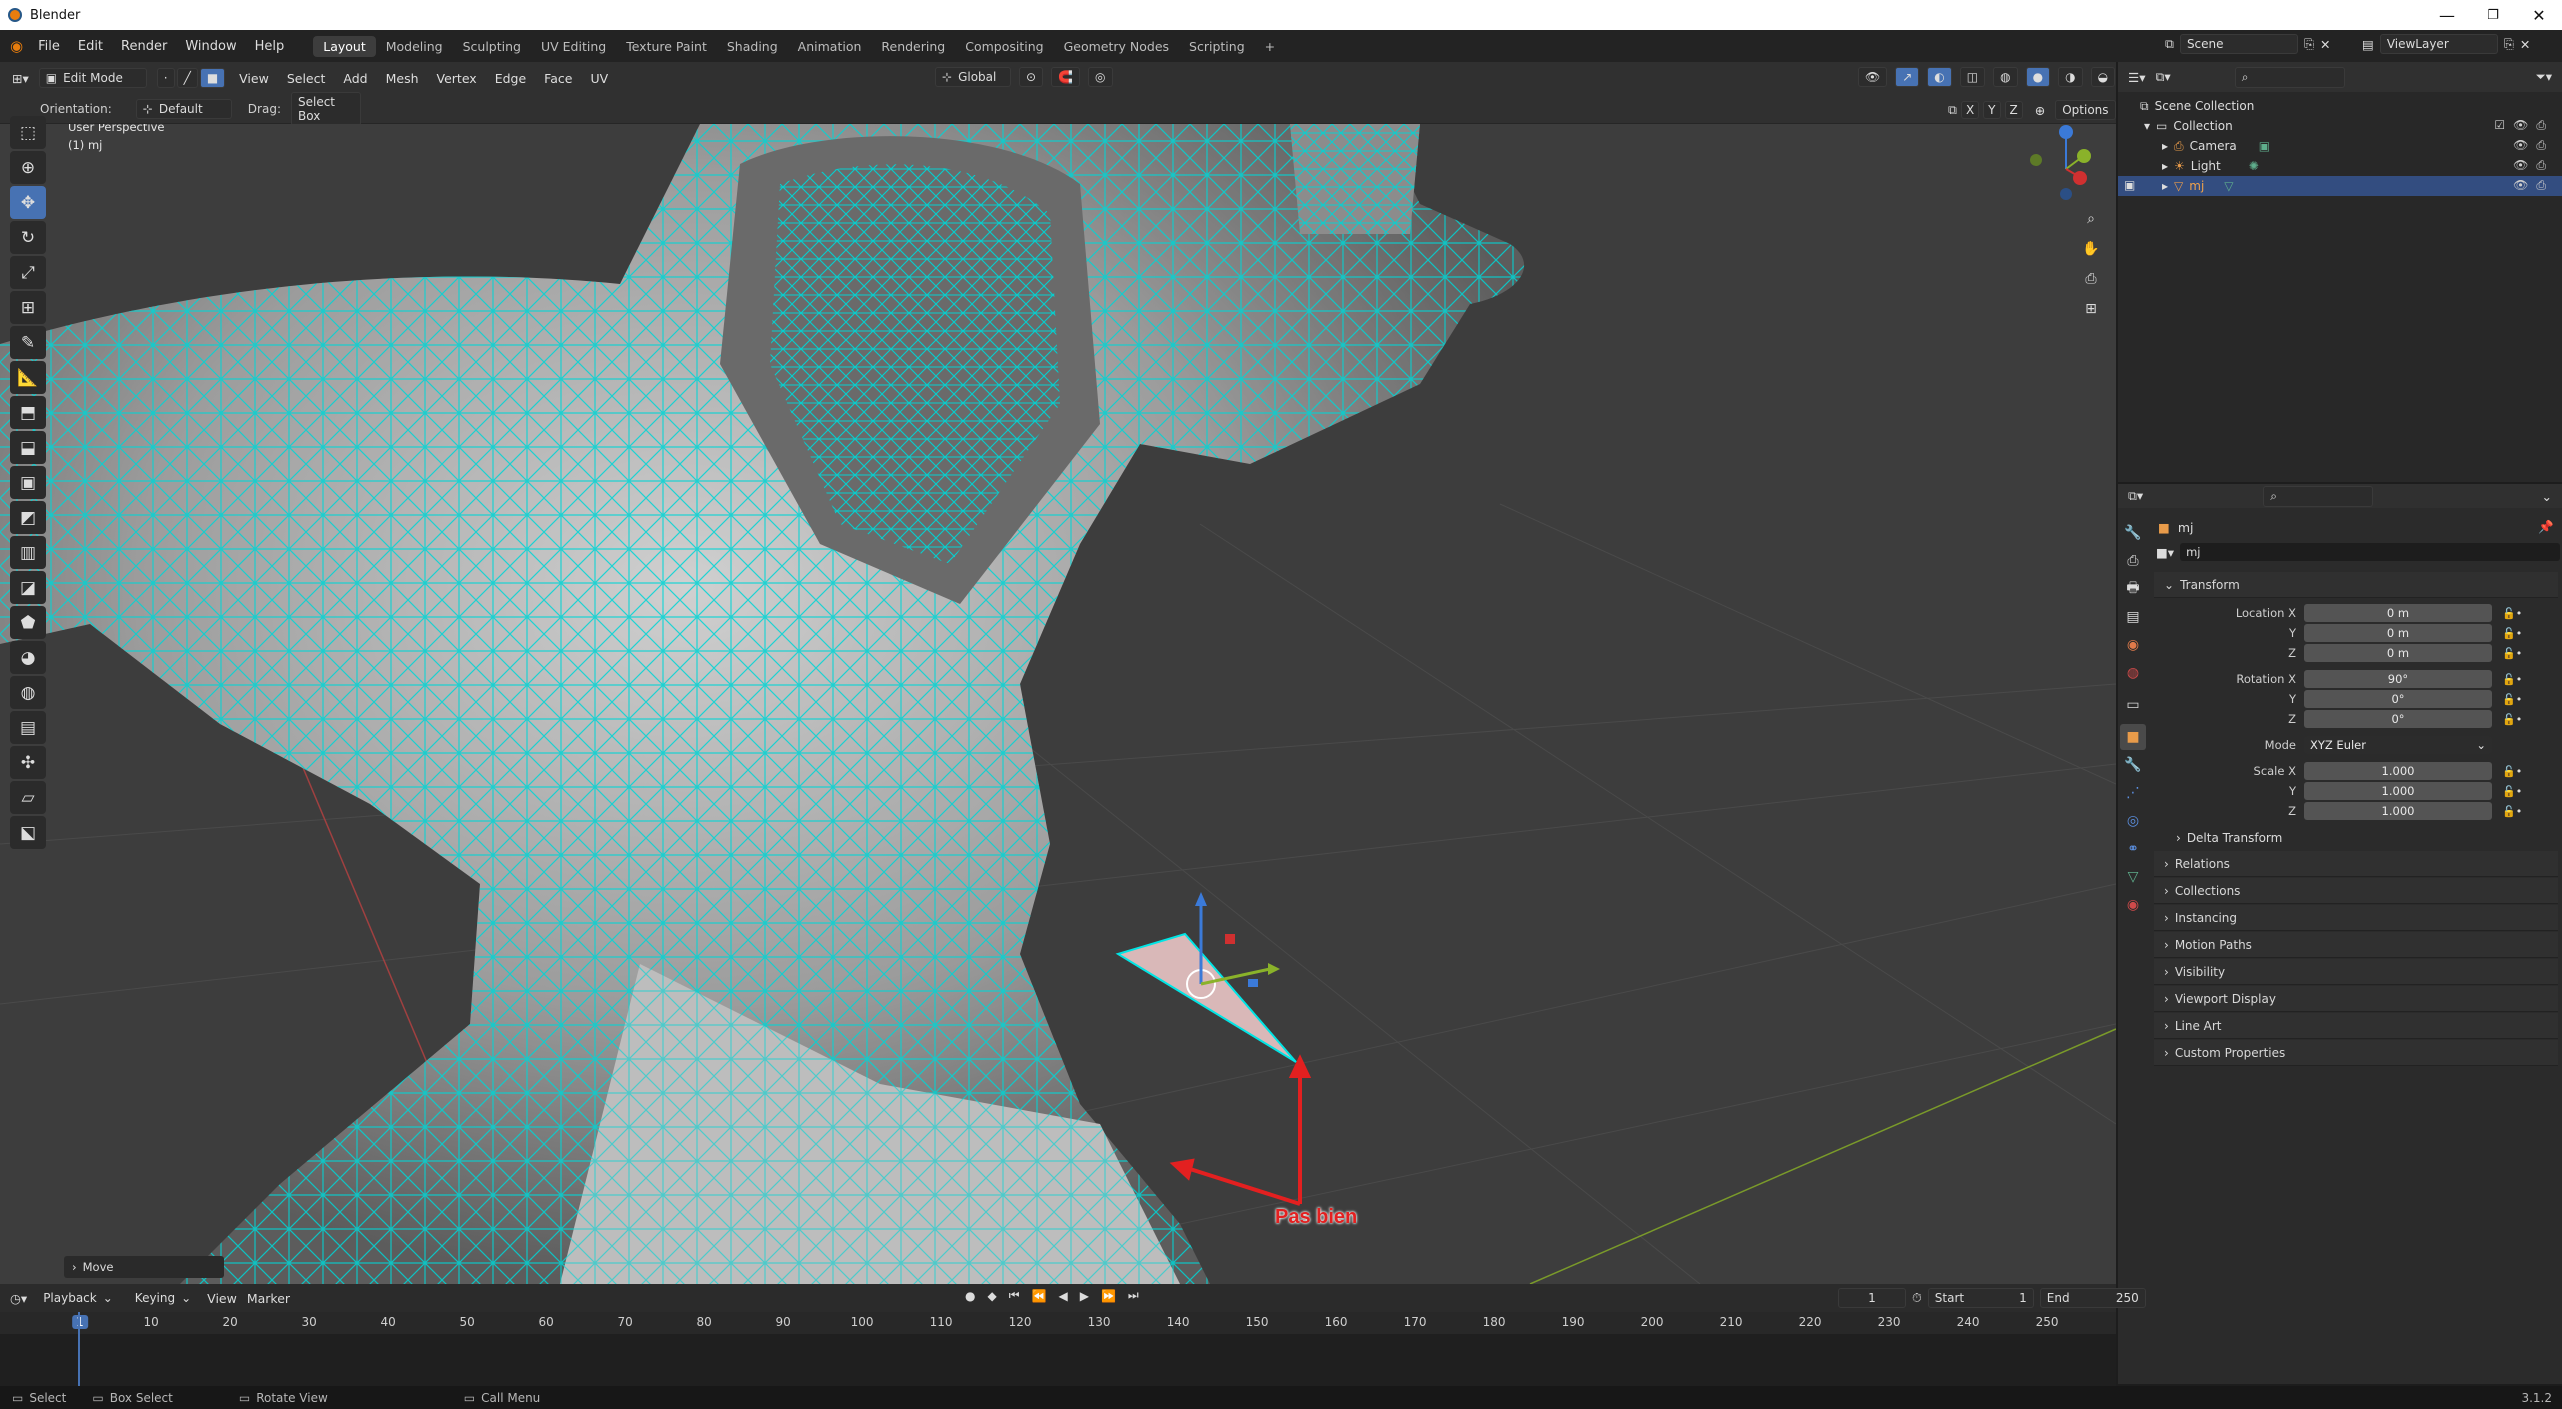 The width and height of the screenshot is (2562, 1409). Describe the element at coordinates (1039, 1296) in the screenshot. I see `prev-keyframe-icon: ⏪` at that location.